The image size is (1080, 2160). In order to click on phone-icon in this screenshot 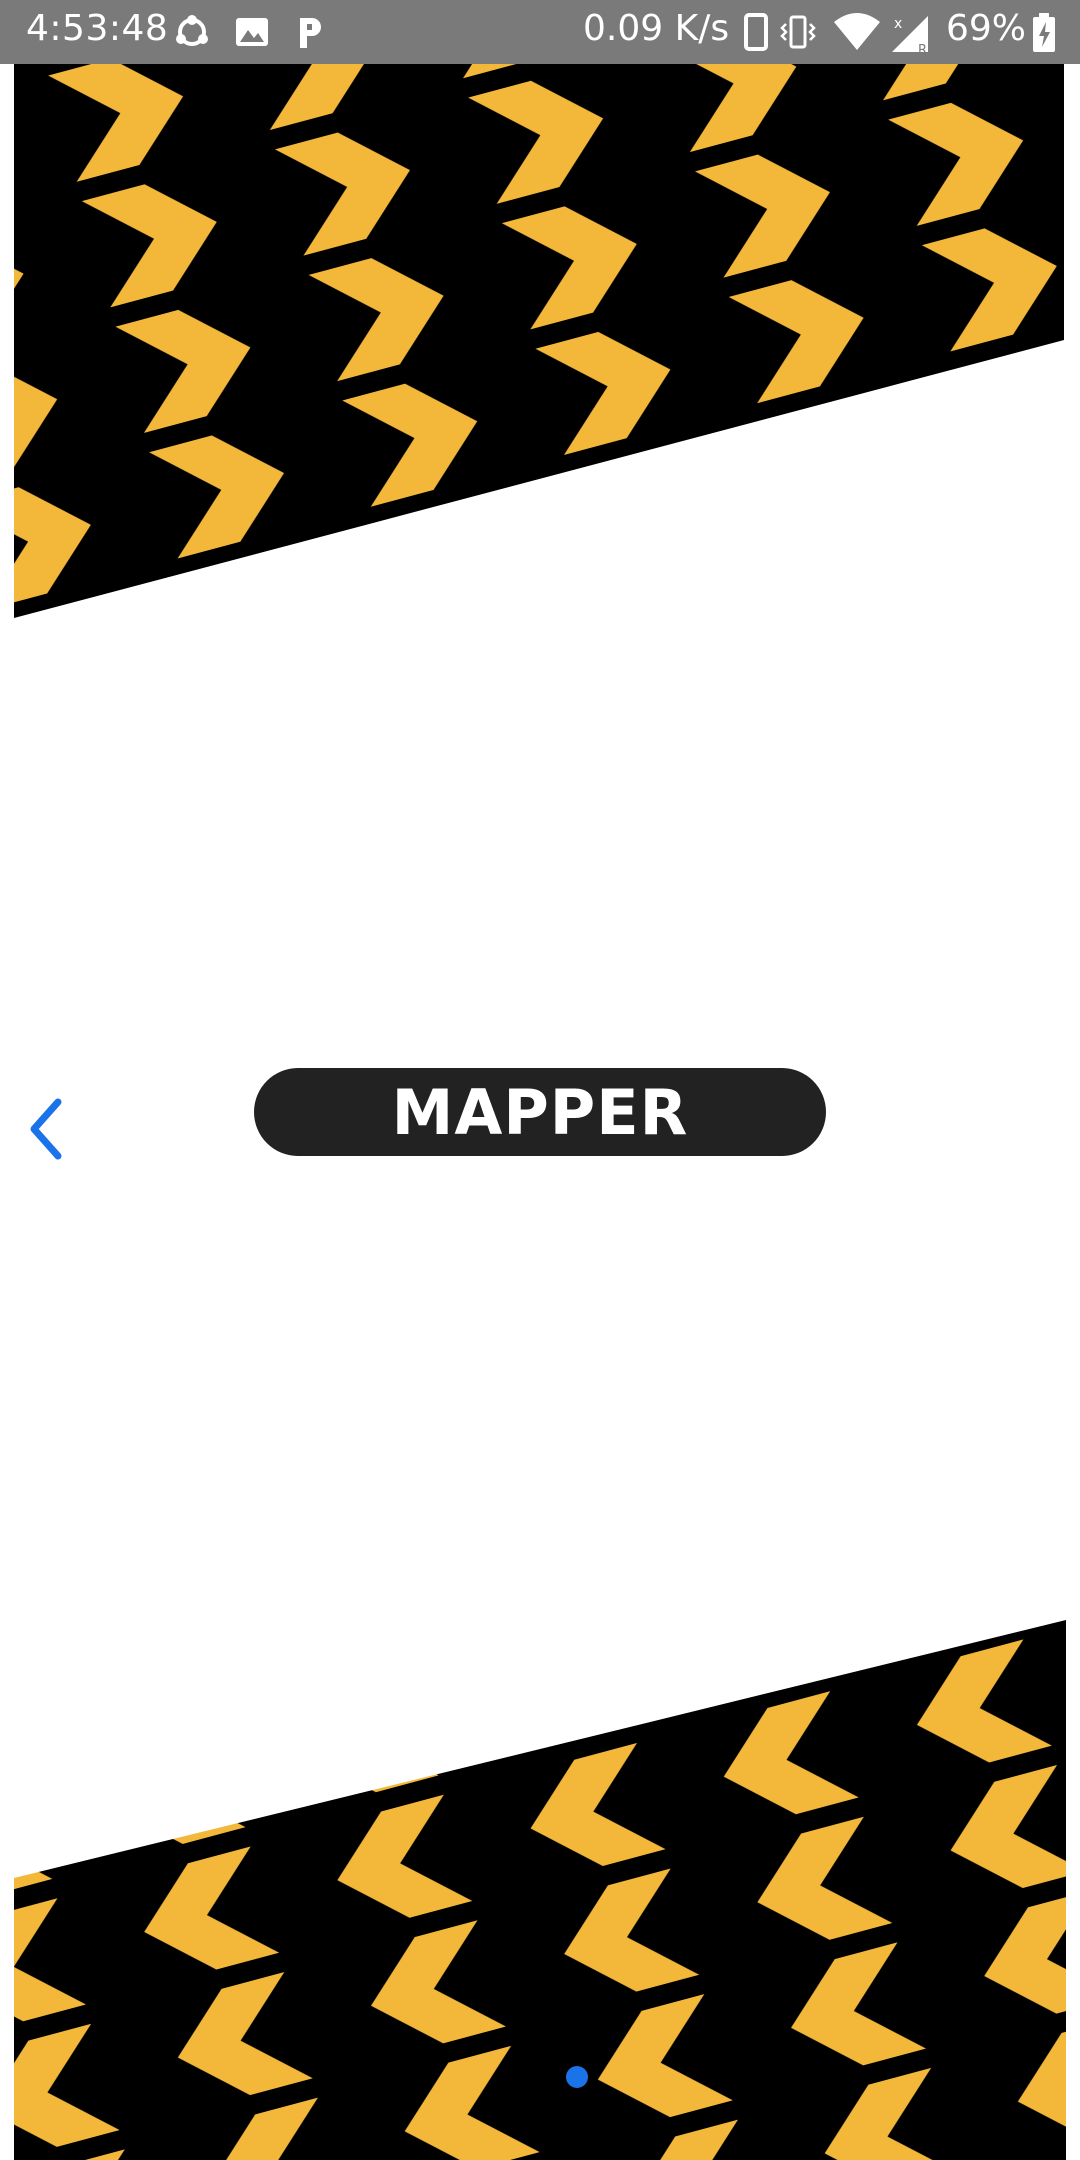, I will do `click(756, 32)`.